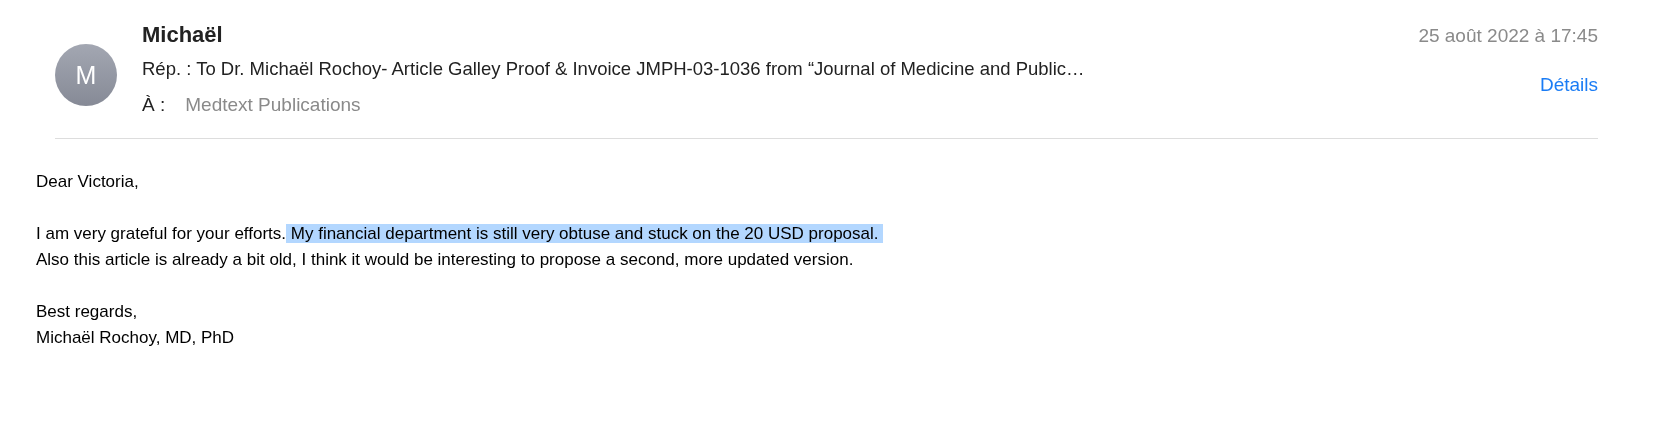 The image size is (1660, 430). What do you see at coordinates (87, 182) in the screenshot?
I see `message-line: Dear Victoria,` at bounding box center [87, 182].